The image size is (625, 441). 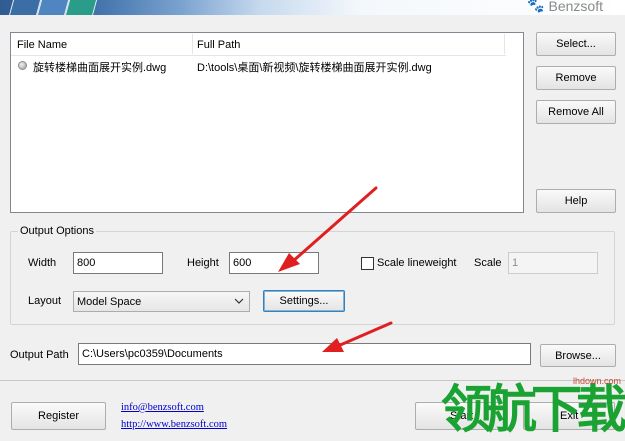 I want to click on width-label: Width, so click(x=42, y=263).